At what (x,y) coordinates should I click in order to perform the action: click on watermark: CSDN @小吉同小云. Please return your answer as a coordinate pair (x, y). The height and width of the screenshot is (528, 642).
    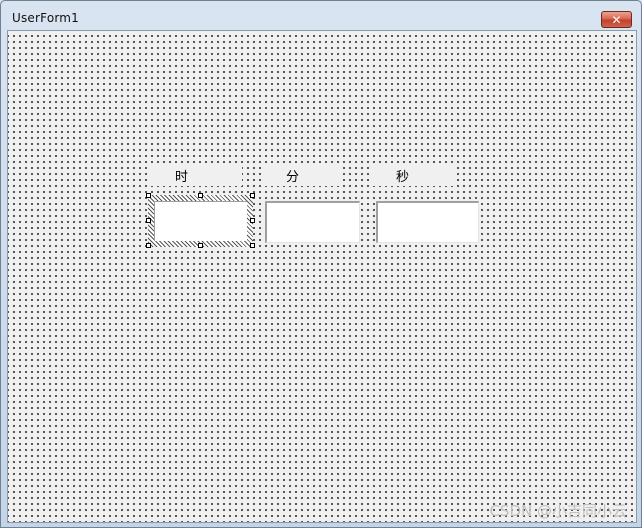
    Looking at the image, I should click on (558, 511).